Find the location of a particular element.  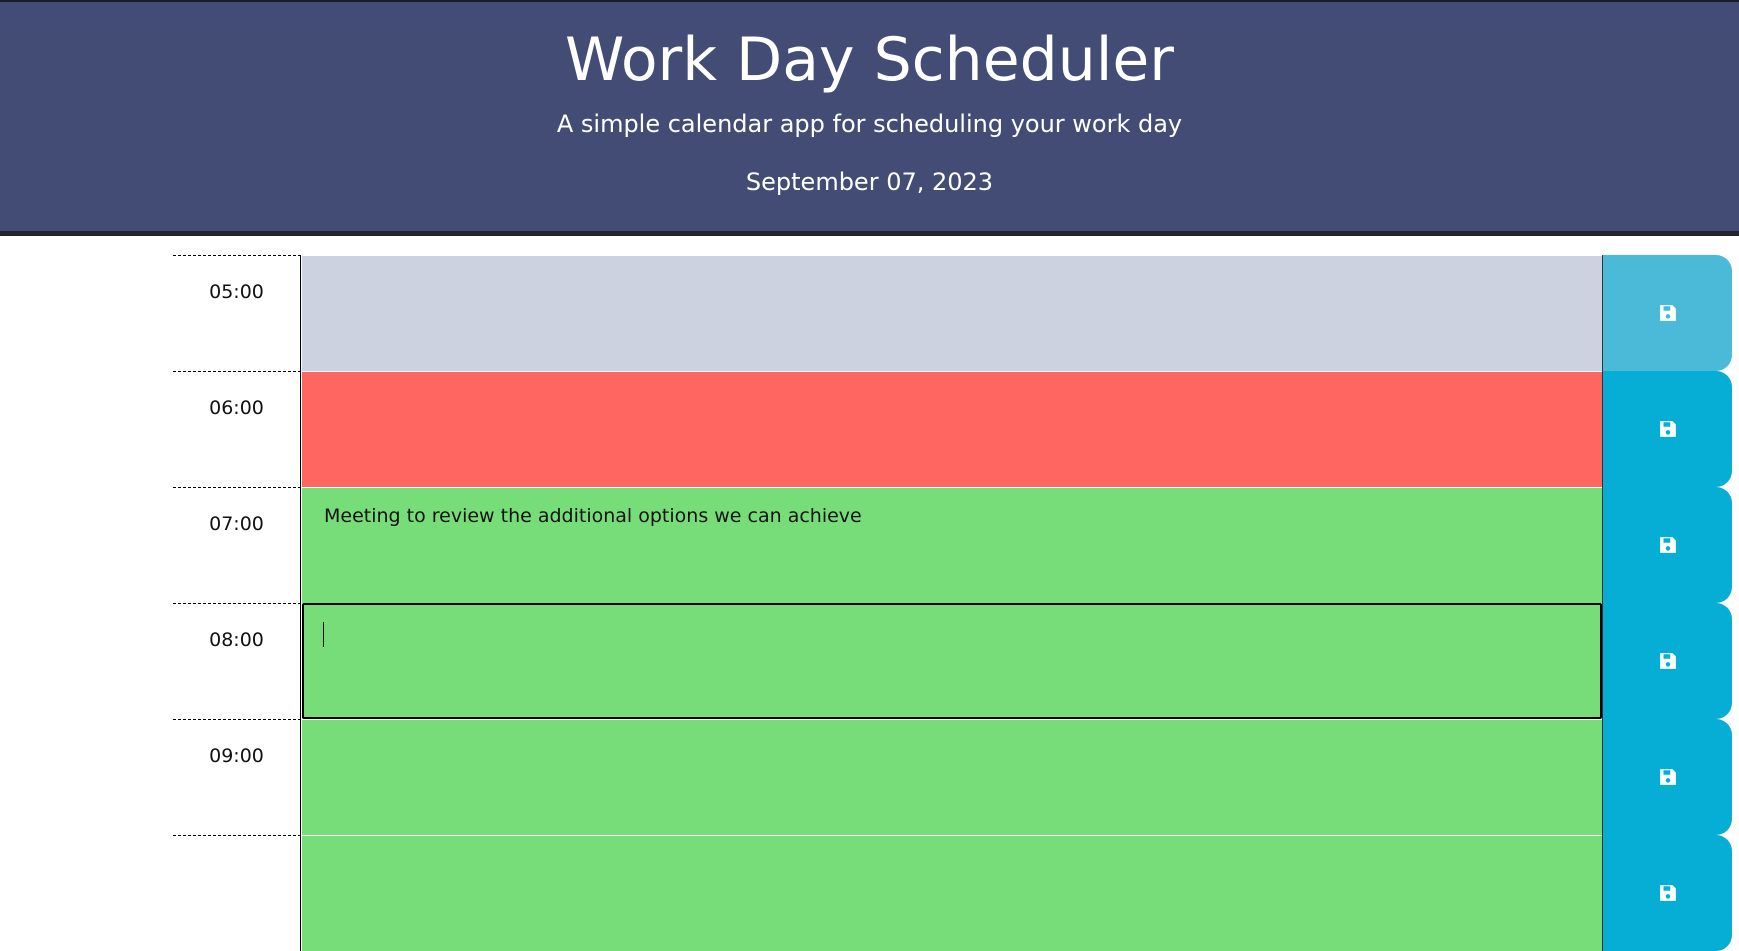

hour-label: 07:00 is located at coordinates (237, 545).